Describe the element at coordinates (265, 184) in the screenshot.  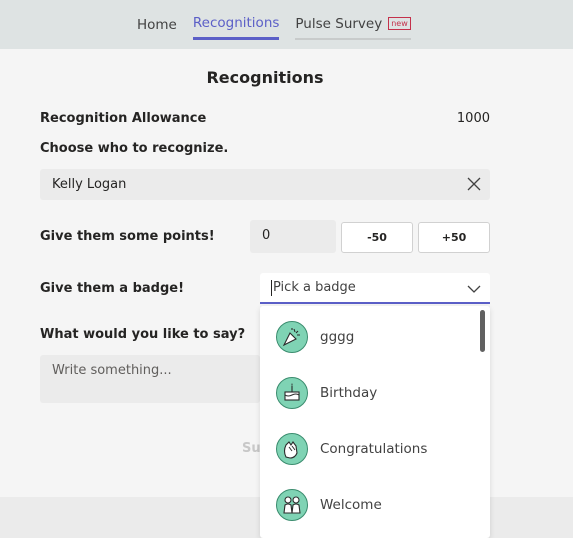
I see `recipient-field: Kelly Logan` at that location.